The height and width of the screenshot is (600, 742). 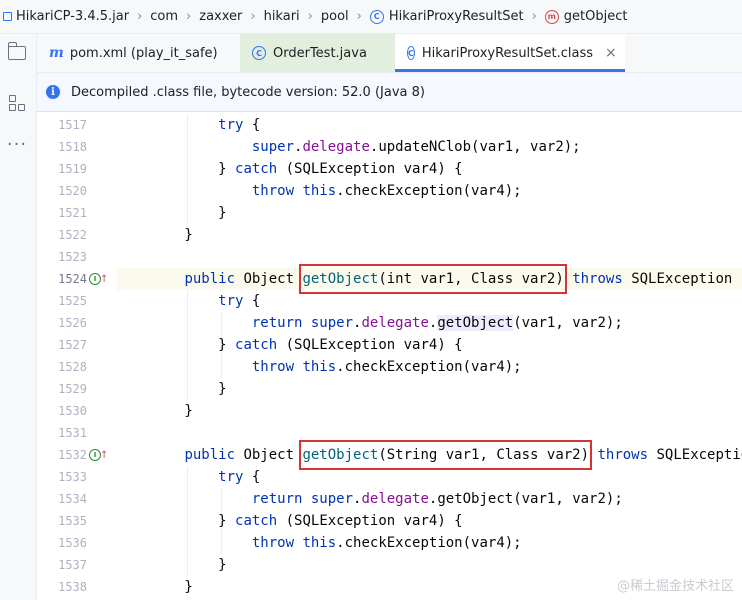 What do you see at coordinates (72, 345) in the screenshot?
I see `line-number: 1527` at bounding box center [72, 345].